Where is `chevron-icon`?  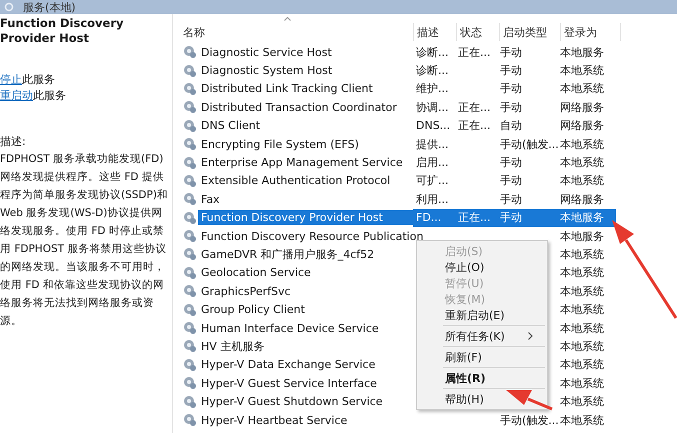
chevron-icon is located at coordinates (530, 336).